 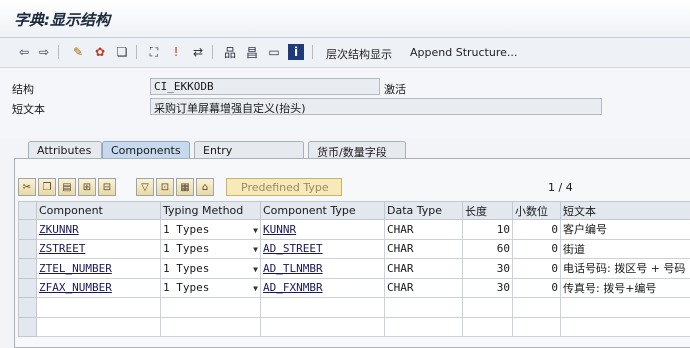 I want to click on column-header-typing-method: Typing Method, so click(x=211, y=211).